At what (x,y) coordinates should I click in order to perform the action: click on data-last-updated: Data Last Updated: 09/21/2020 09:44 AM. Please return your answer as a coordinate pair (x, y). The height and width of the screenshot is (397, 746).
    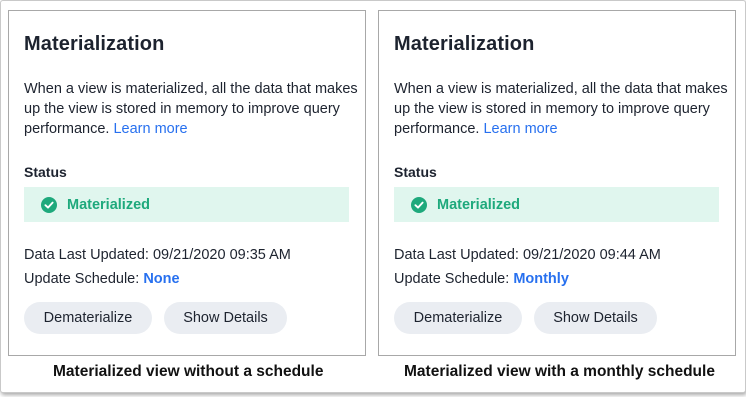
    Looking at the image, I should click on (527, 255).